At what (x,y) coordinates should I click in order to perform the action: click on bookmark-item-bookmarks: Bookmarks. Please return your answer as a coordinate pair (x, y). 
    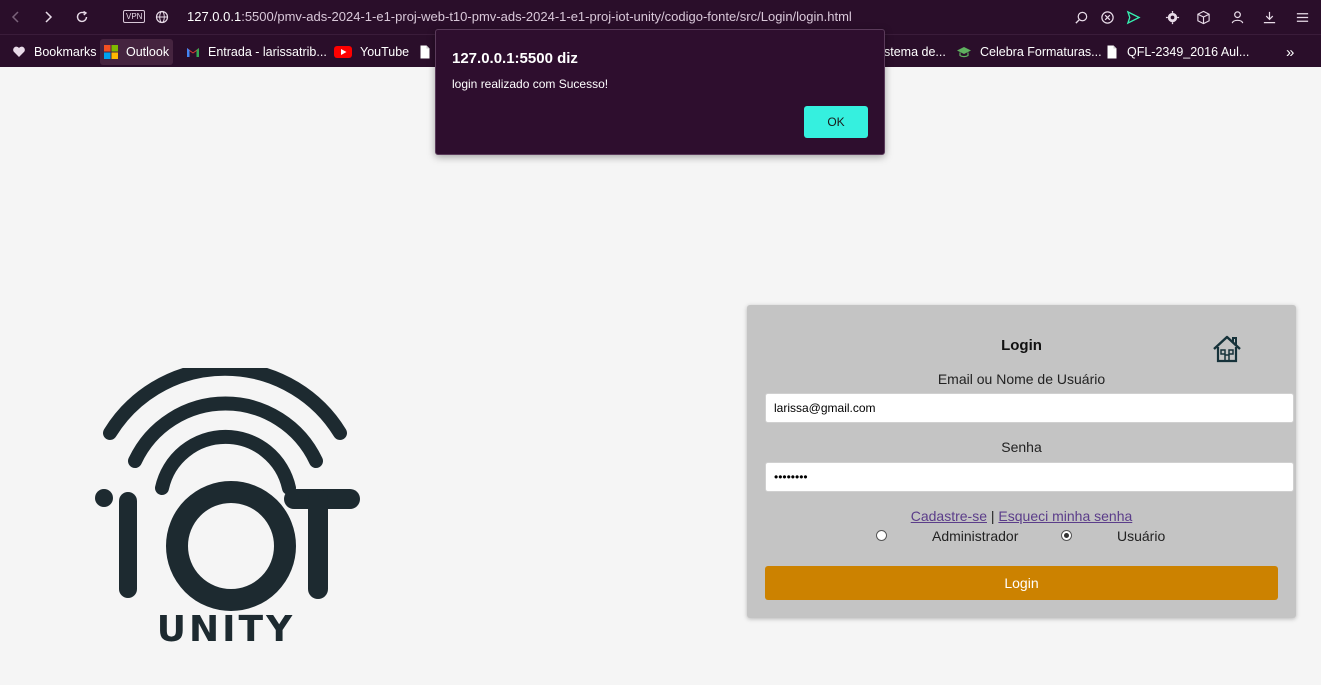
    Looking at the image, I should click on (54, 52).